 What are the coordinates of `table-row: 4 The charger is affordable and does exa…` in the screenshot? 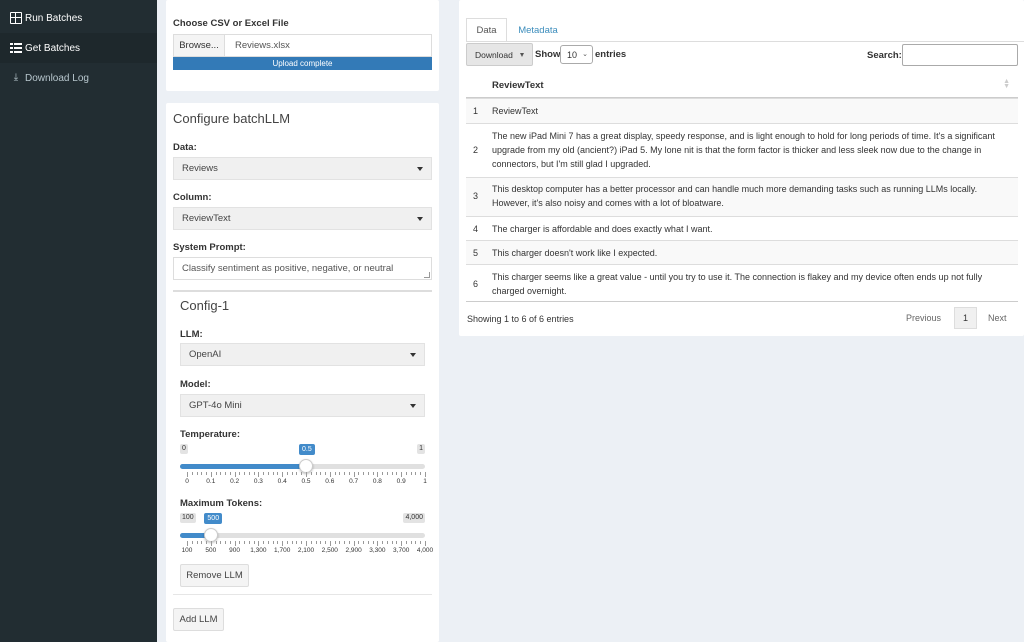 It's located at (742, 228).